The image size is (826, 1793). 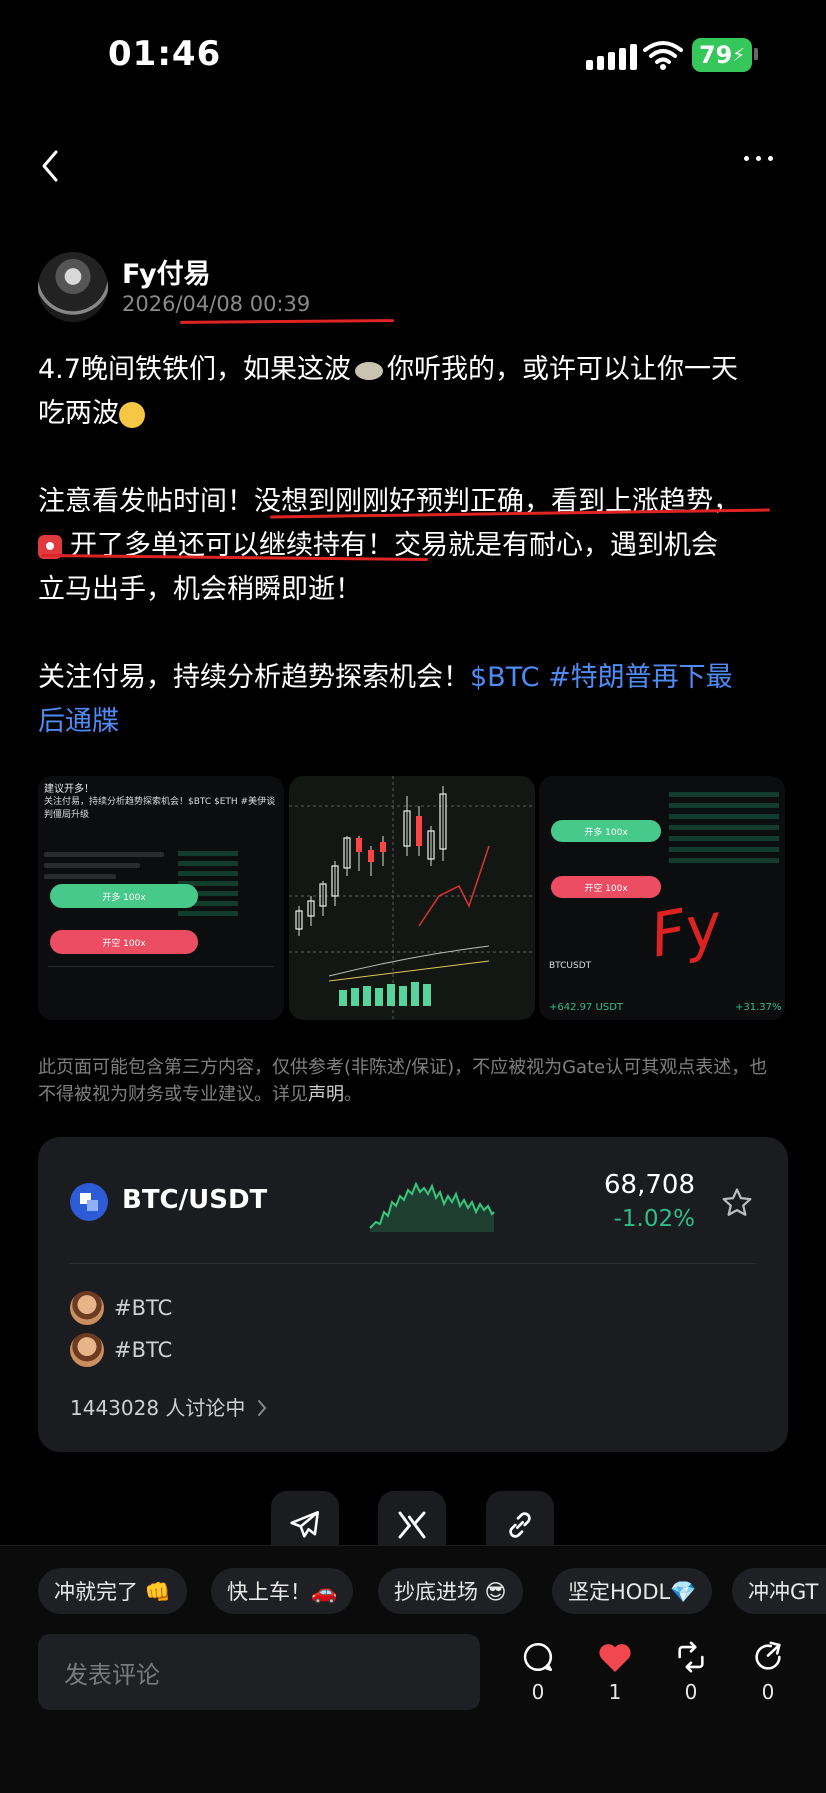 What do you see at coordinates (606, 831) in the screenshot?
I see `img3-long-button: 开多 100x` at bounding box center [606, 831].